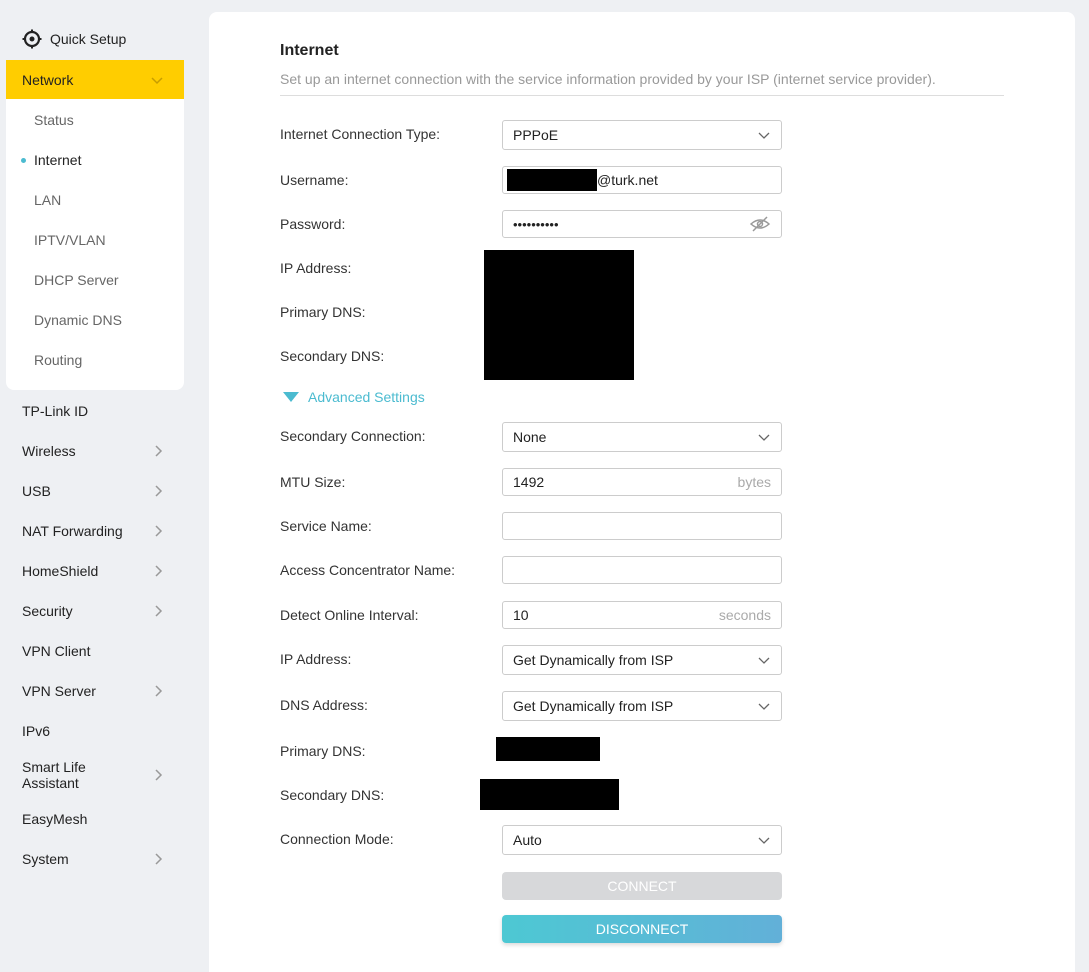  What do you see at coordinates (642, 526) in the screenshot?
I see `service-name-input` at bounding box center [642, 526].